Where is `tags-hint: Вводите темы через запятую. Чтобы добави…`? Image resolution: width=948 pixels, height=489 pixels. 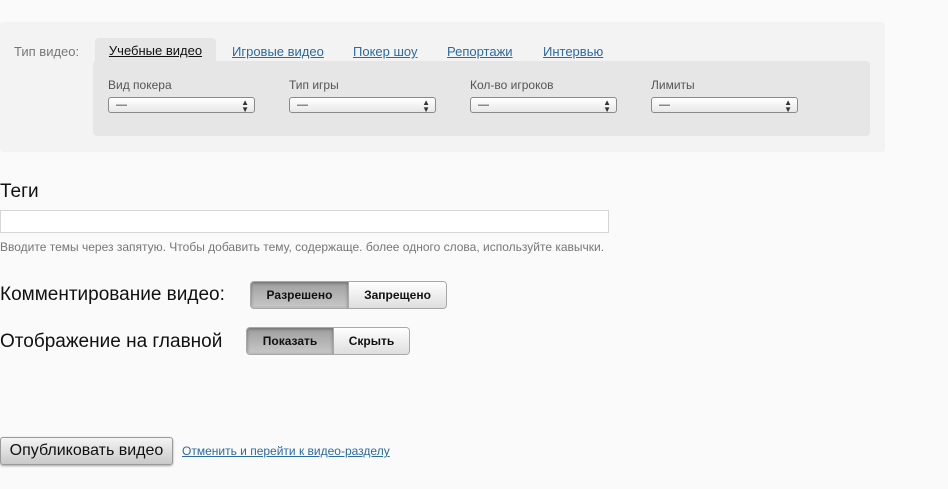 tags-hint: Вводите темы через запятую. Чтобы добави… is located at coordinates (302, 247).